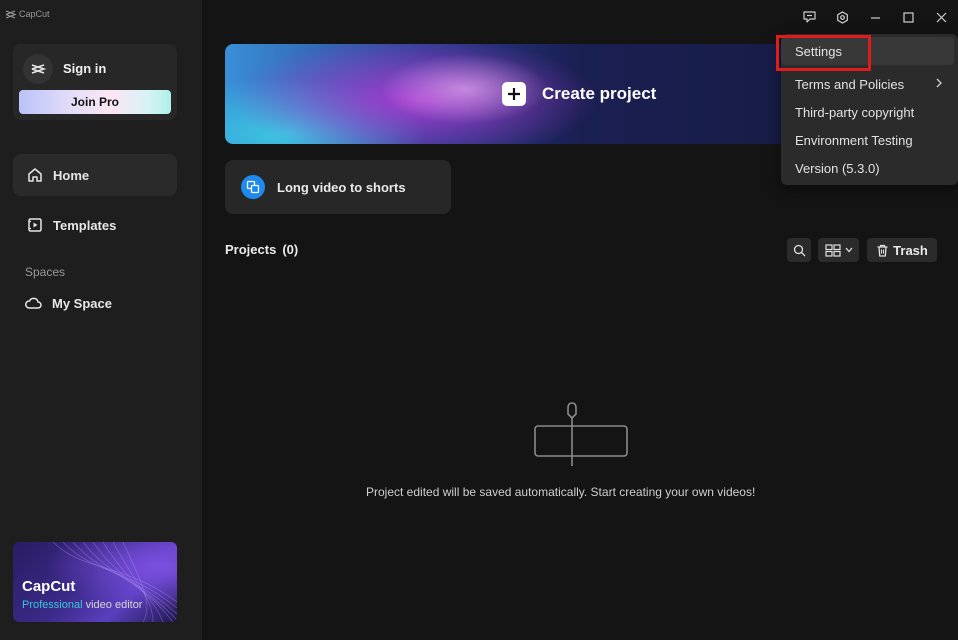 This screenshot has width=958, height=640. What do you see at coordinates (52, 605) in the screenshot?
I see `promo-subtitle-accent: Professional` at bounding box center [52, 605].